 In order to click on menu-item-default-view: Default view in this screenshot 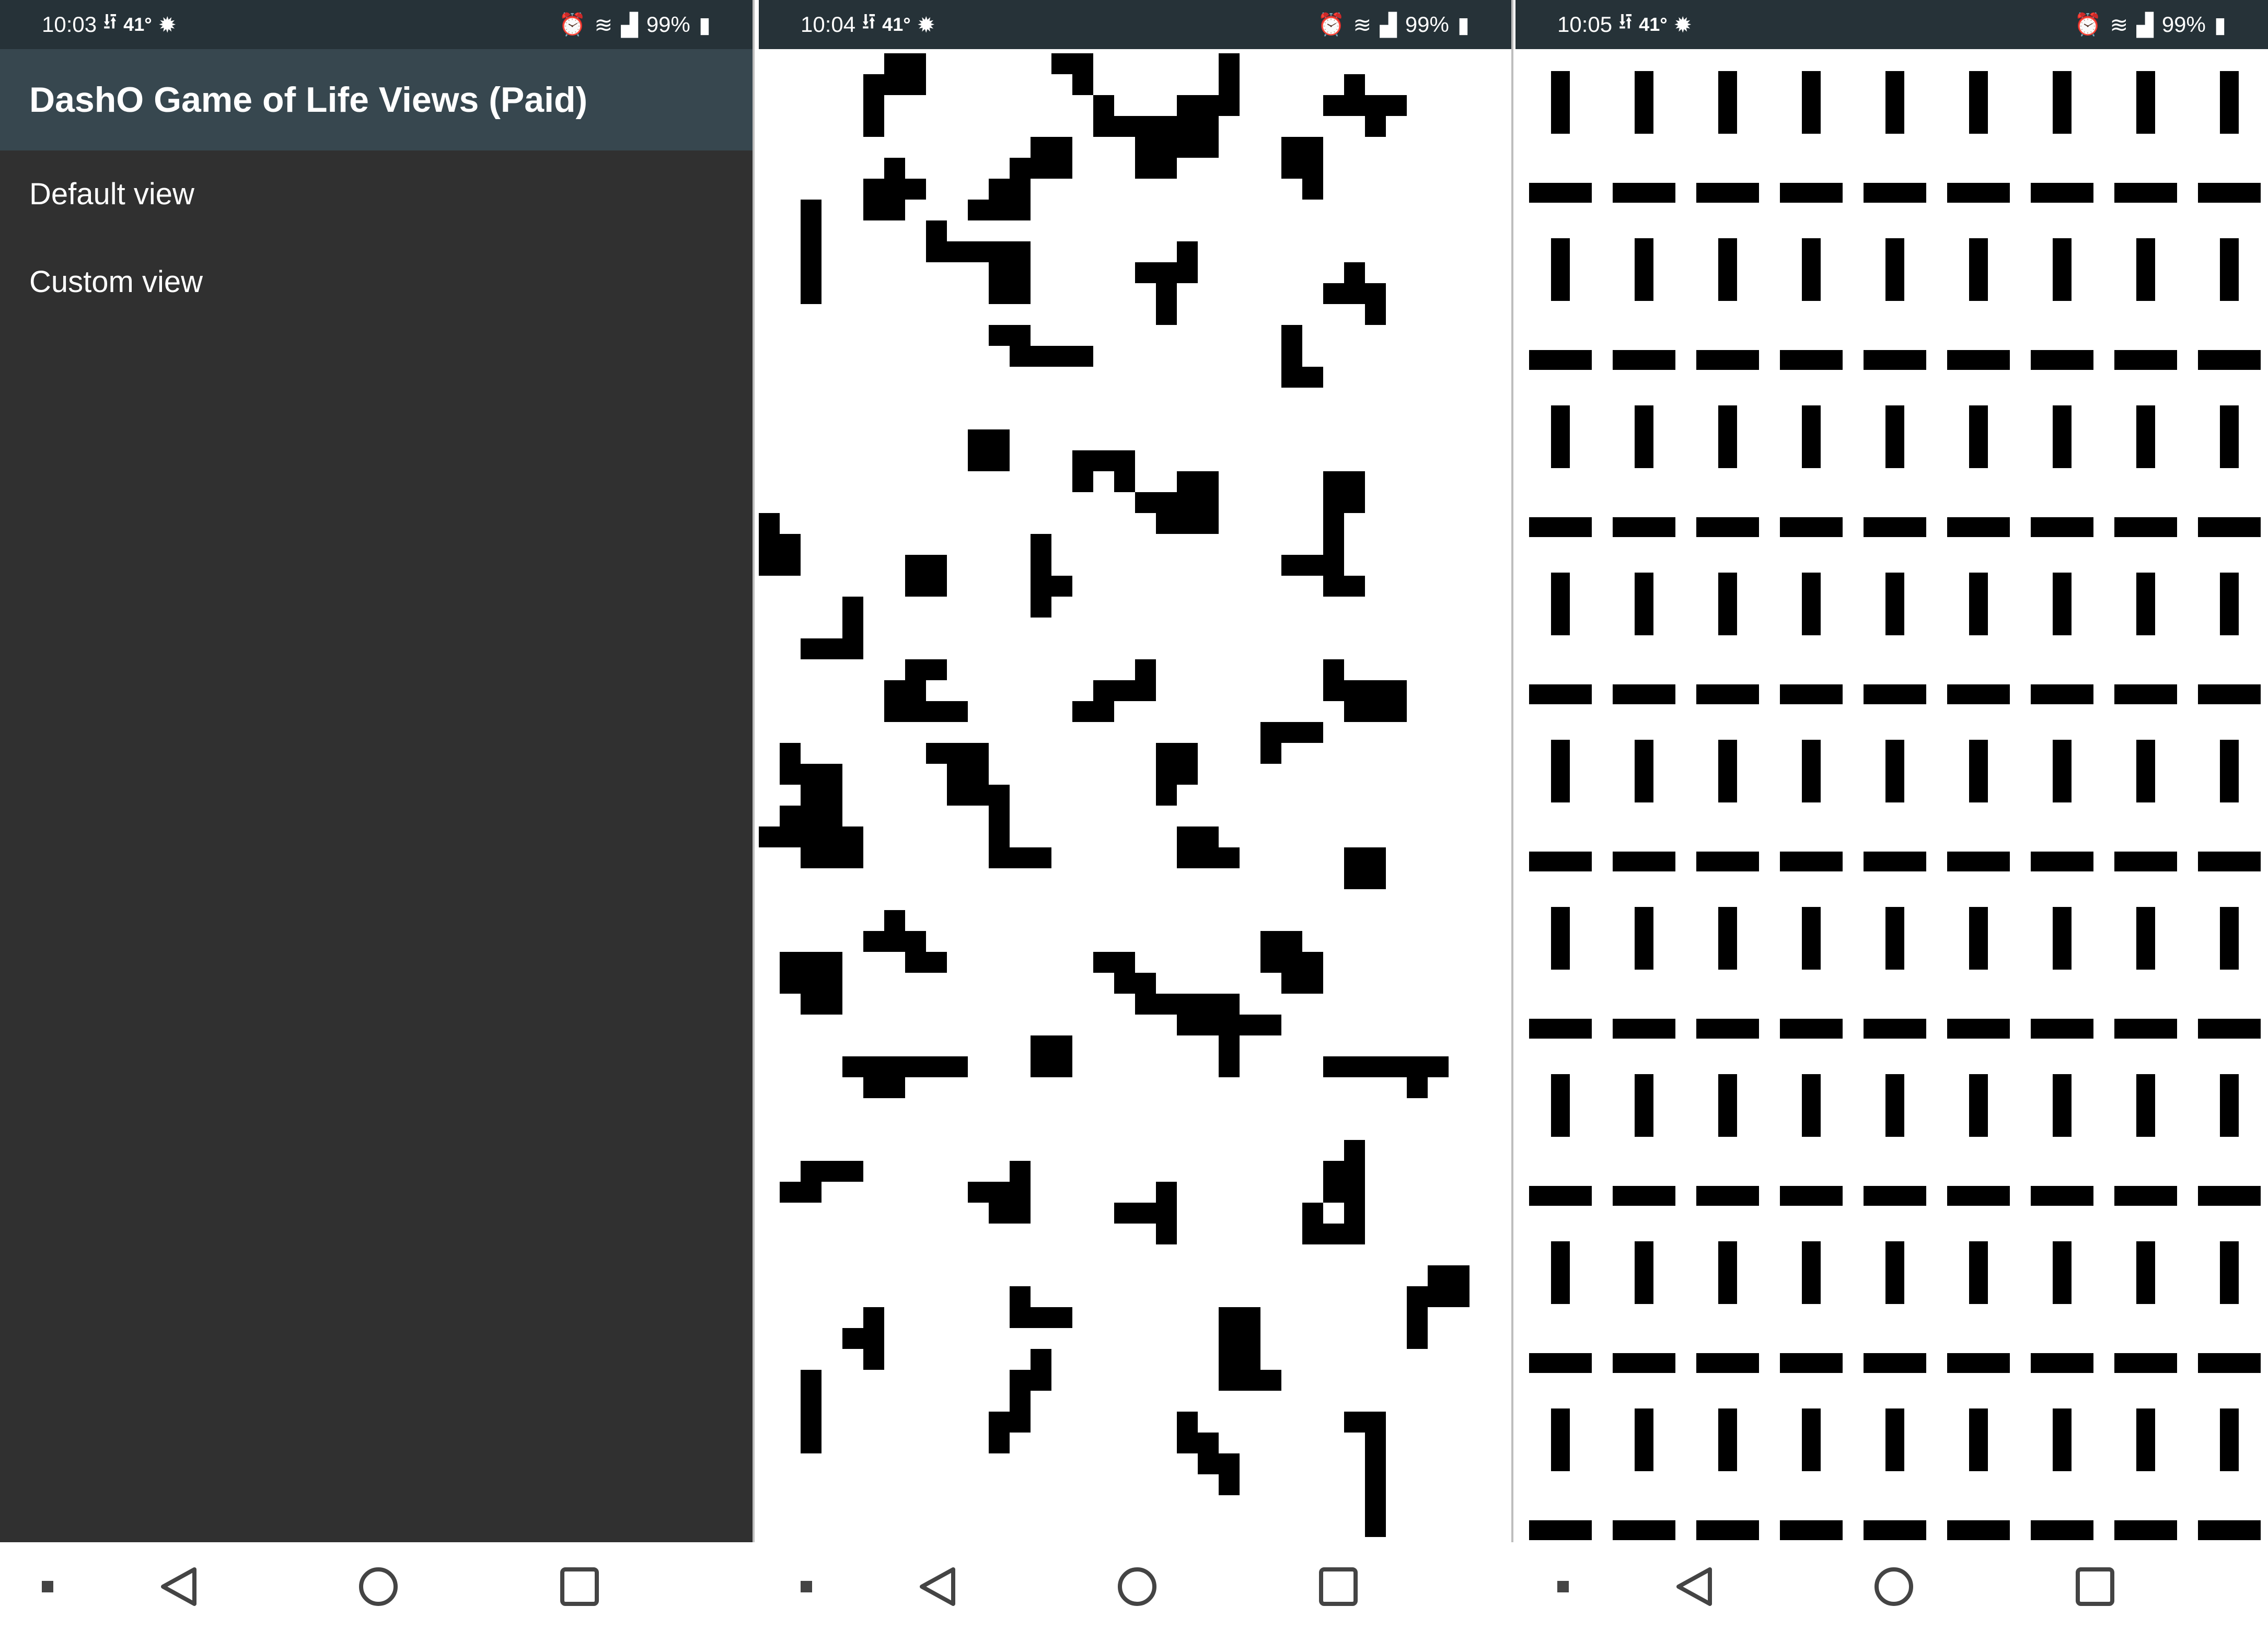, I will do `click(111, 195)`.